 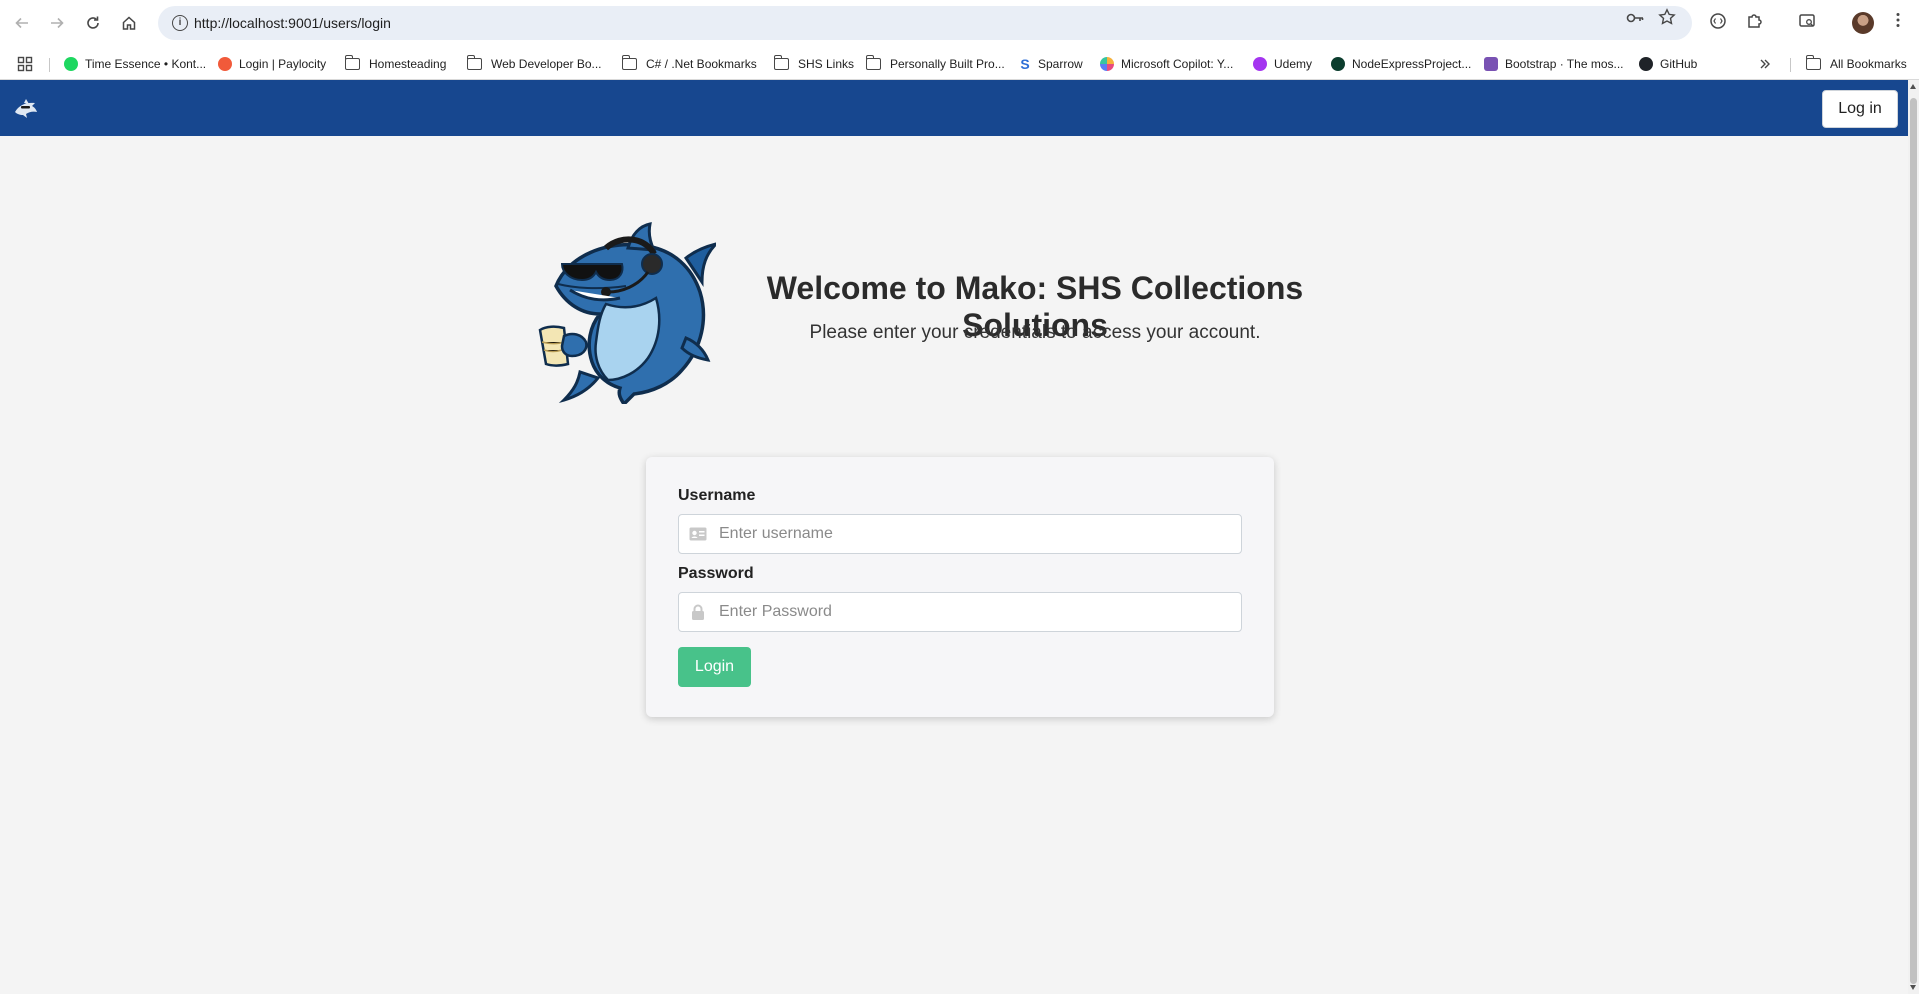 What do you see at coordinates (1107, 64) in the screenshot?
I see `copilot-icon` at bounding box center [1107, 64].